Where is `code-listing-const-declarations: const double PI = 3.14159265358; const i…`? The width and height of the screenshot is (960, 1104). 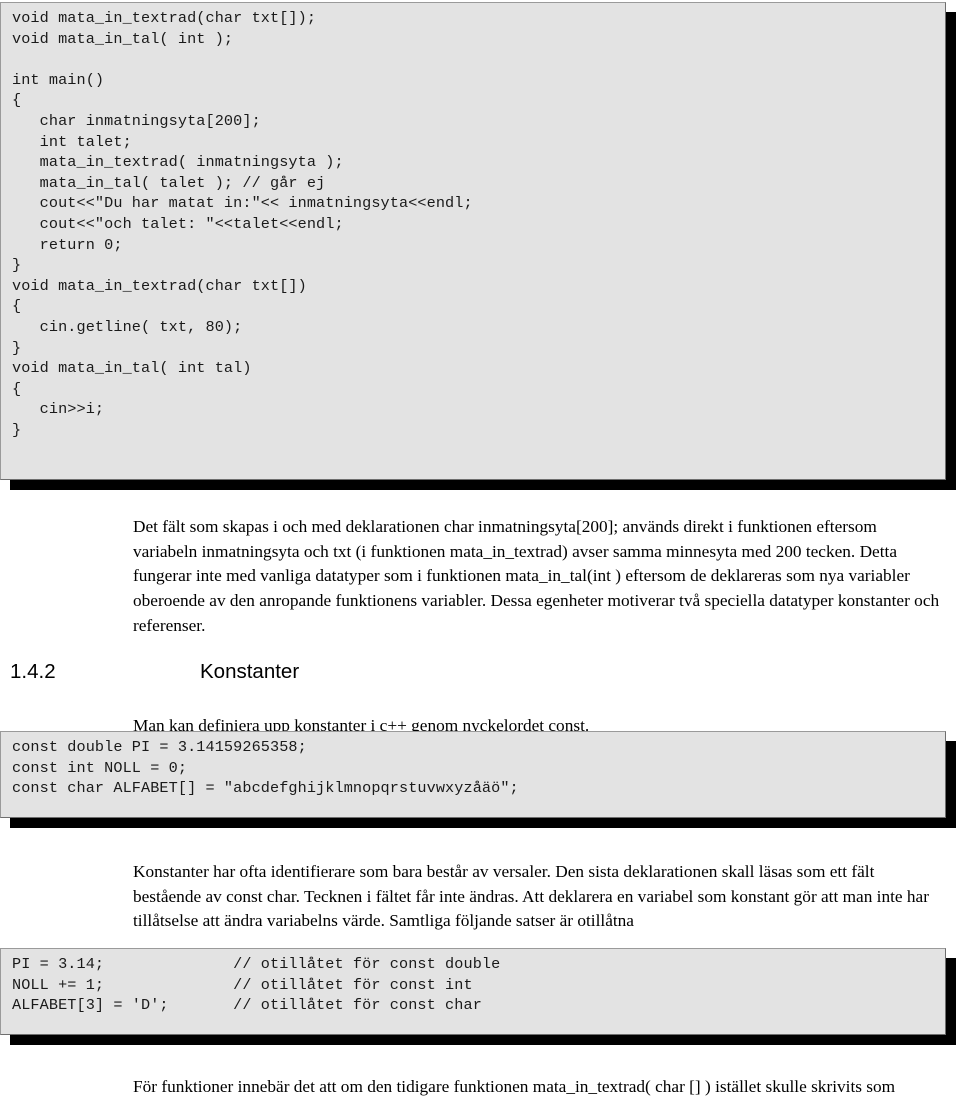
code-listing-const-declarations: const double PI = 3.14159265358; const i… is located at coordinates (265, 768).